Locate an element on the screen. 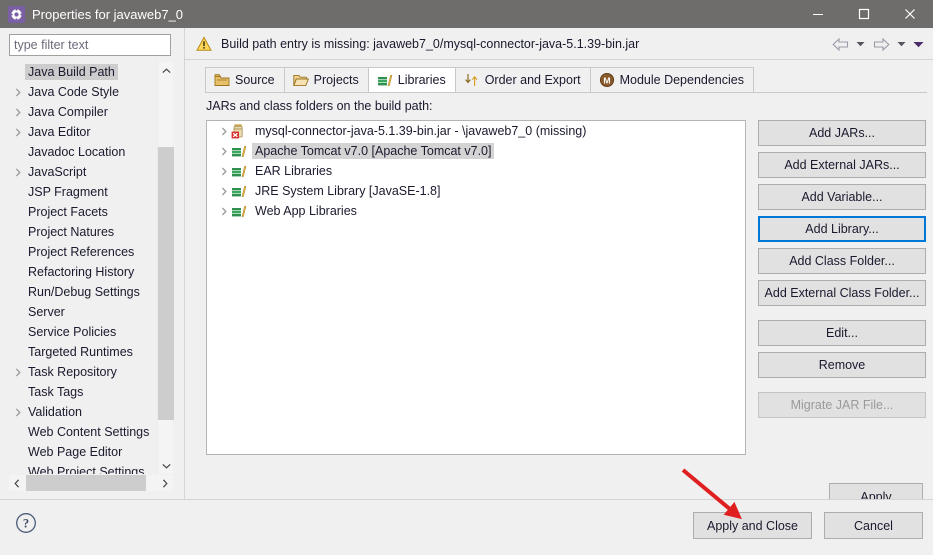 Image resolution: width=933 pixels, height=555 pixels. scroll-up-icon is located at coordinates (166, 70).